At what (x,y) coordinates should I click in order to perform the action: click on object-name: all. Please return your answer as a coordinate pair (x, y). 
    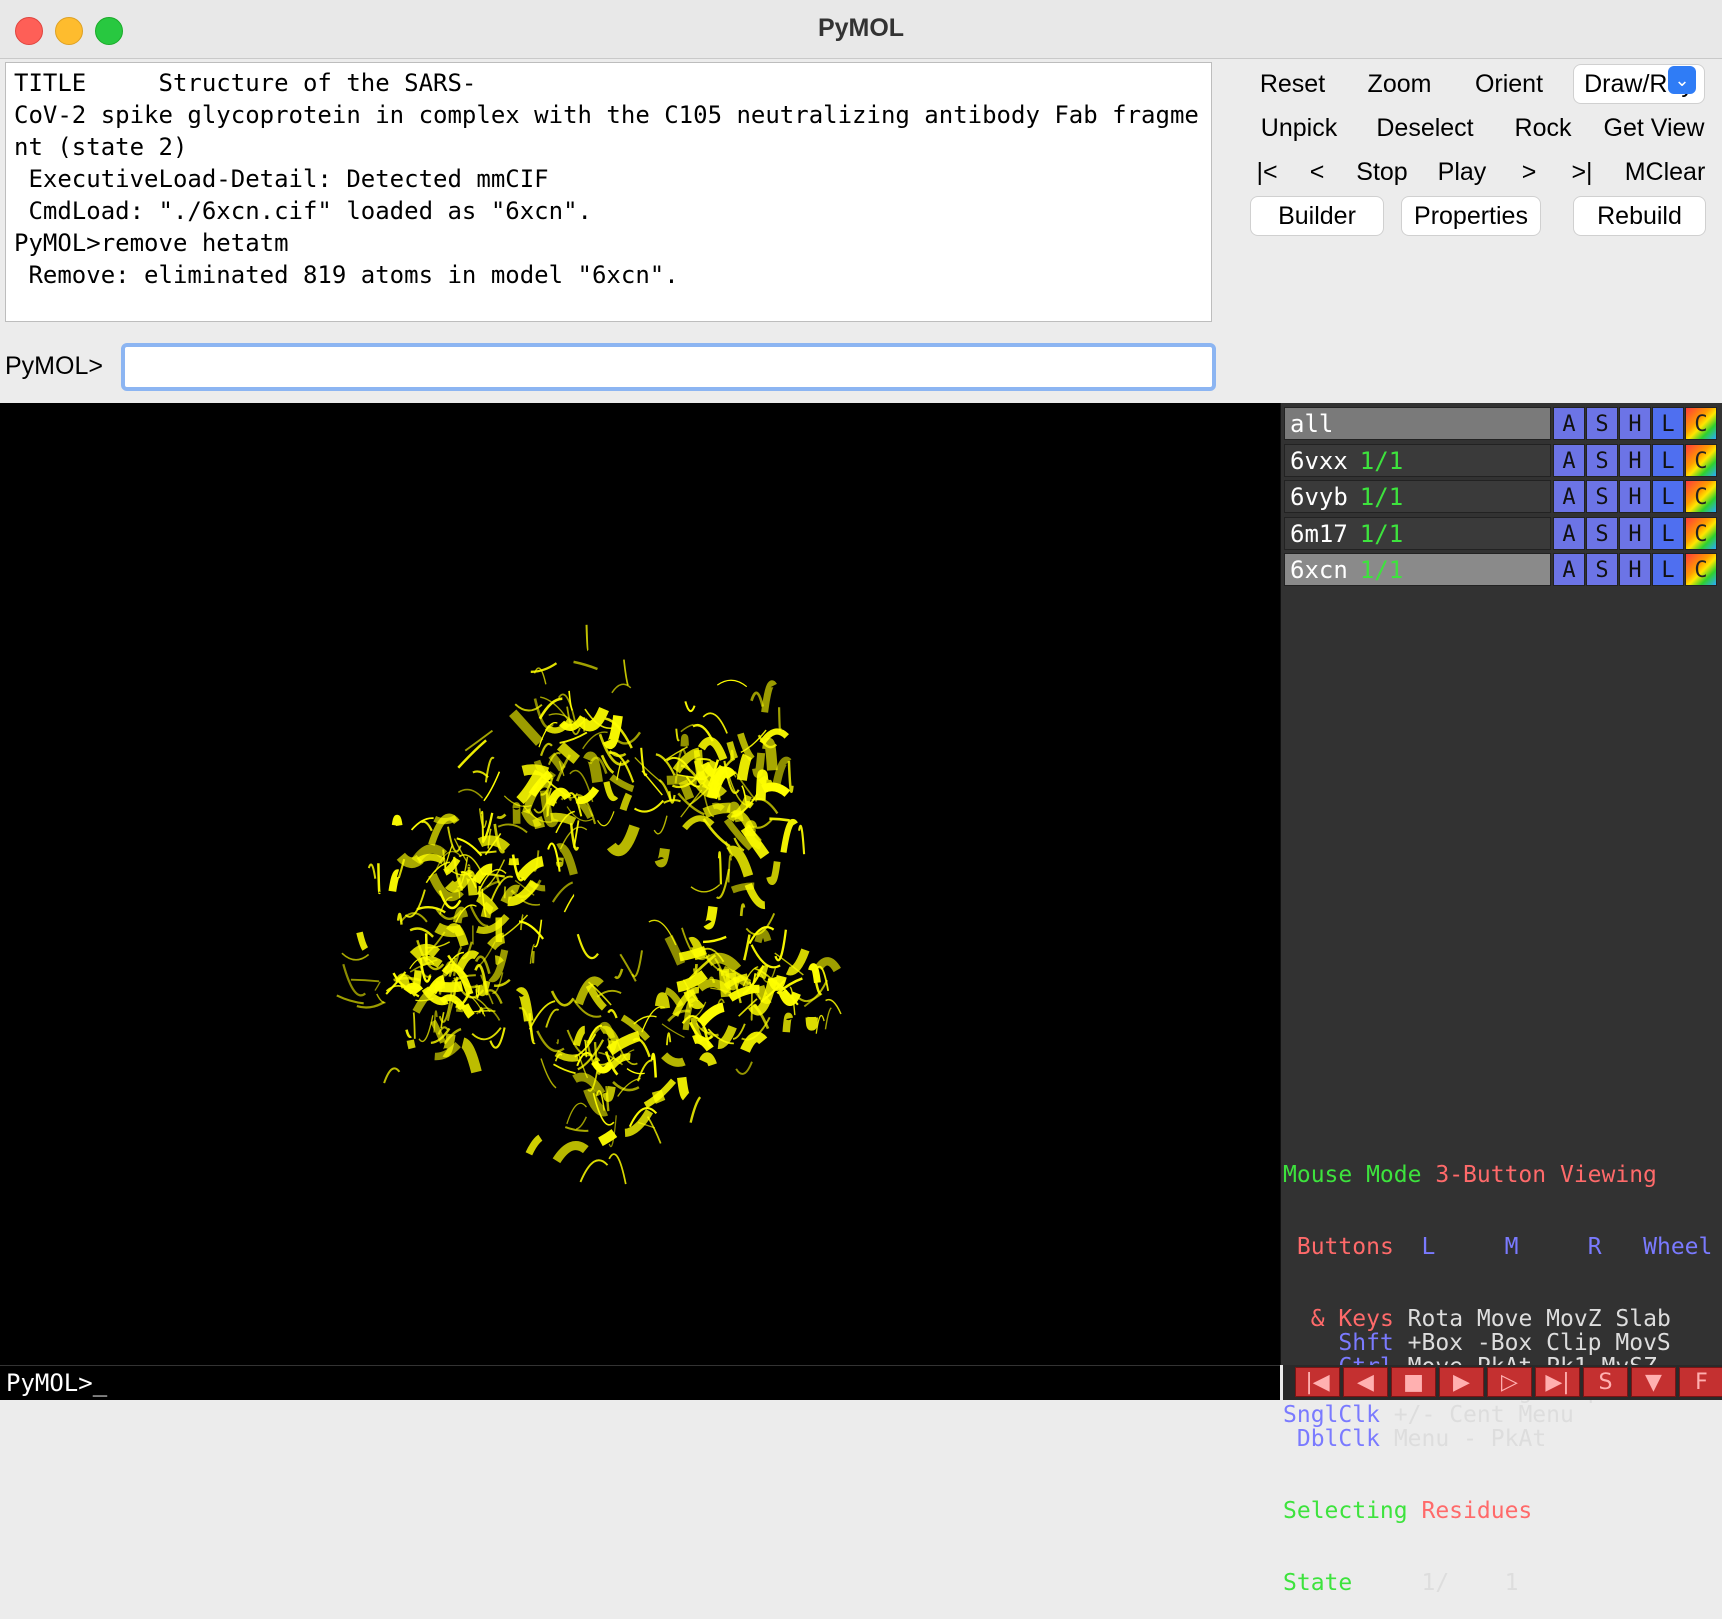
    Looking at the image, I should click on (1417, 423).